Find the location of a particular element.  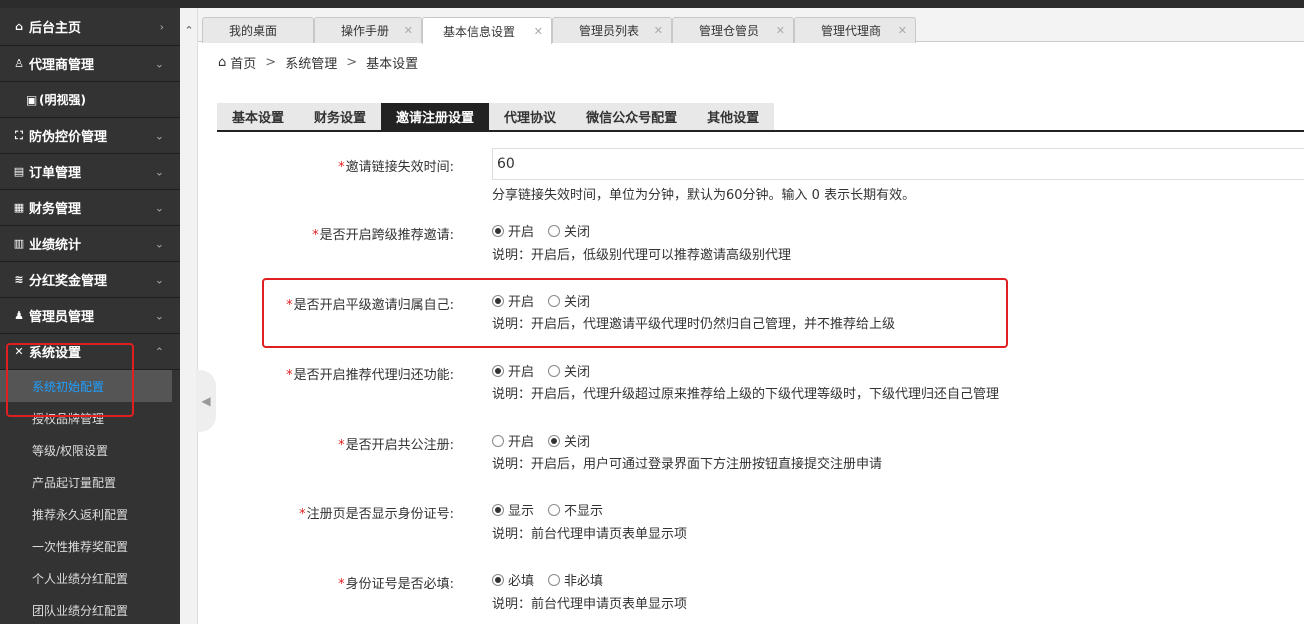

public-reg-radios: 开启 关闭 is located at coordinates (548, 440).